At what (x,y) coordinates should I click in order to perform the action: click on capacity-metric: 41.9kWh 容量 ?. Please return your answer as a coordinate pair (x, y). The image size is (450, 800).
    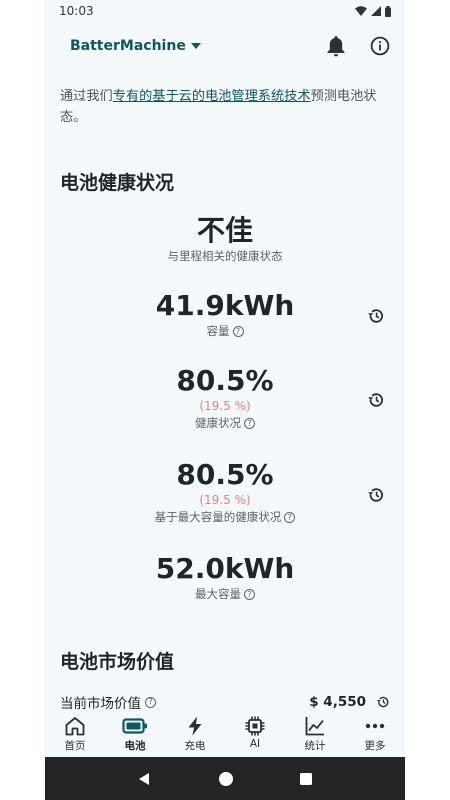
    Looking at the image, I should click on (225, 314).